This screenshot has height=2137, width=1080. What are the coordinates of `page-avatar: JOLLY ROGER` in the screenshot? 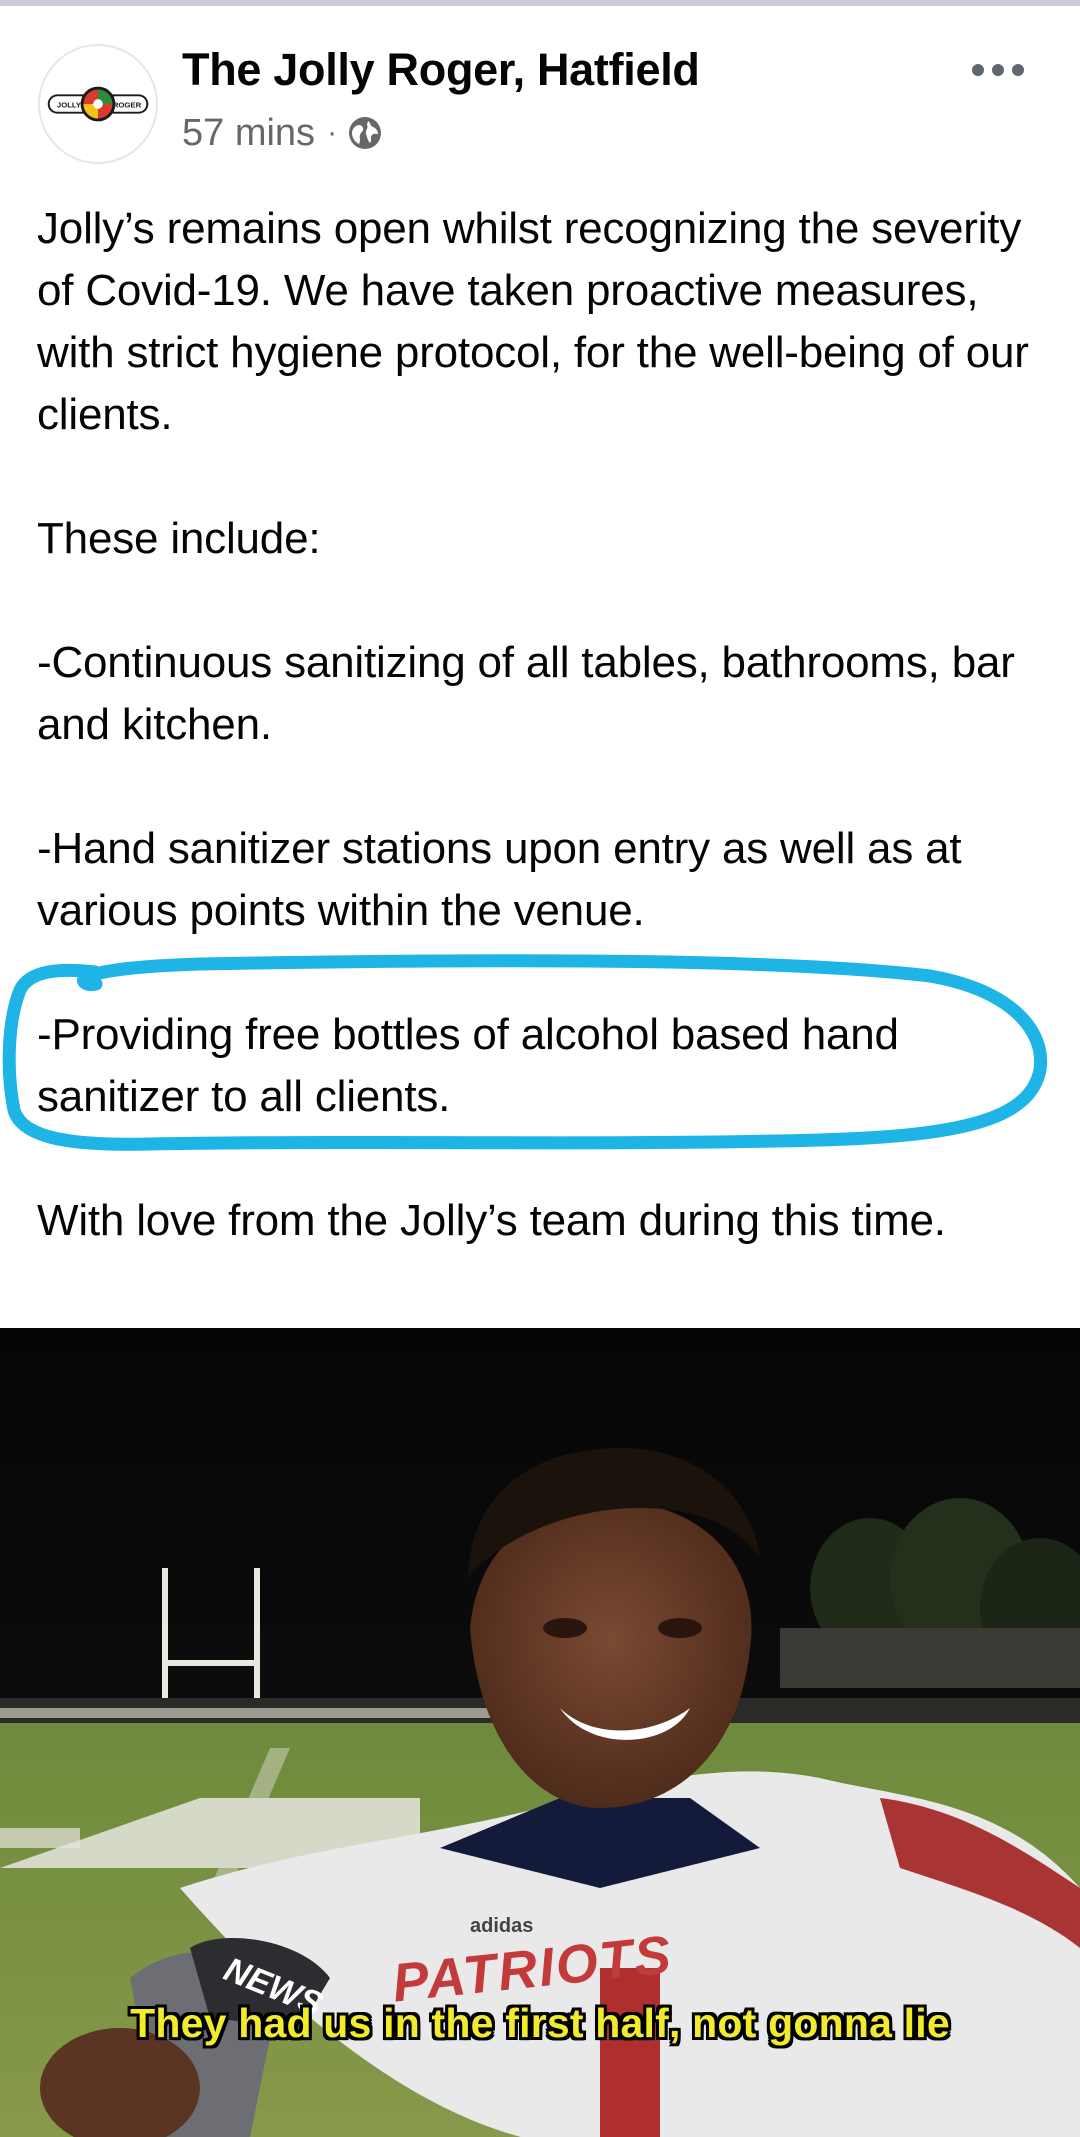 It's located at (98, 104).